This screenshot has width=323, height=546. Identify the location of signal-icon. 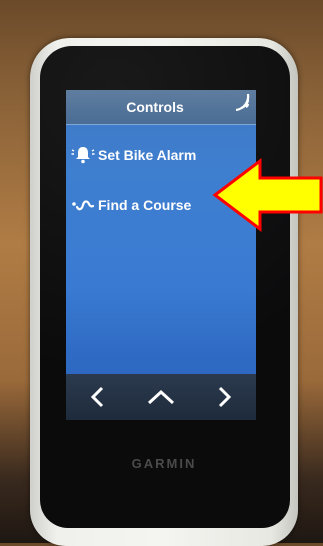
(242, 102).